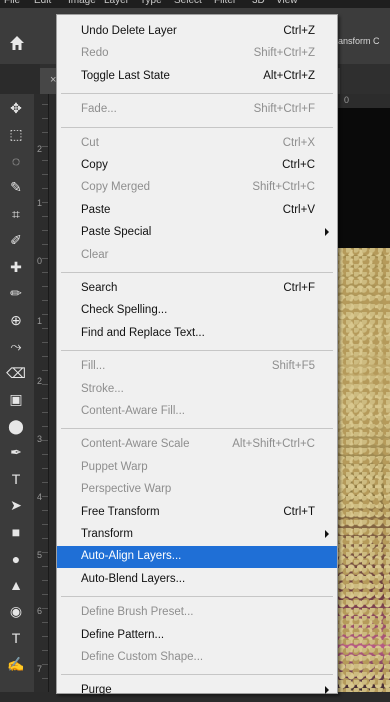  I want to click on marquee-icon: ⬚, so click(16, 135).